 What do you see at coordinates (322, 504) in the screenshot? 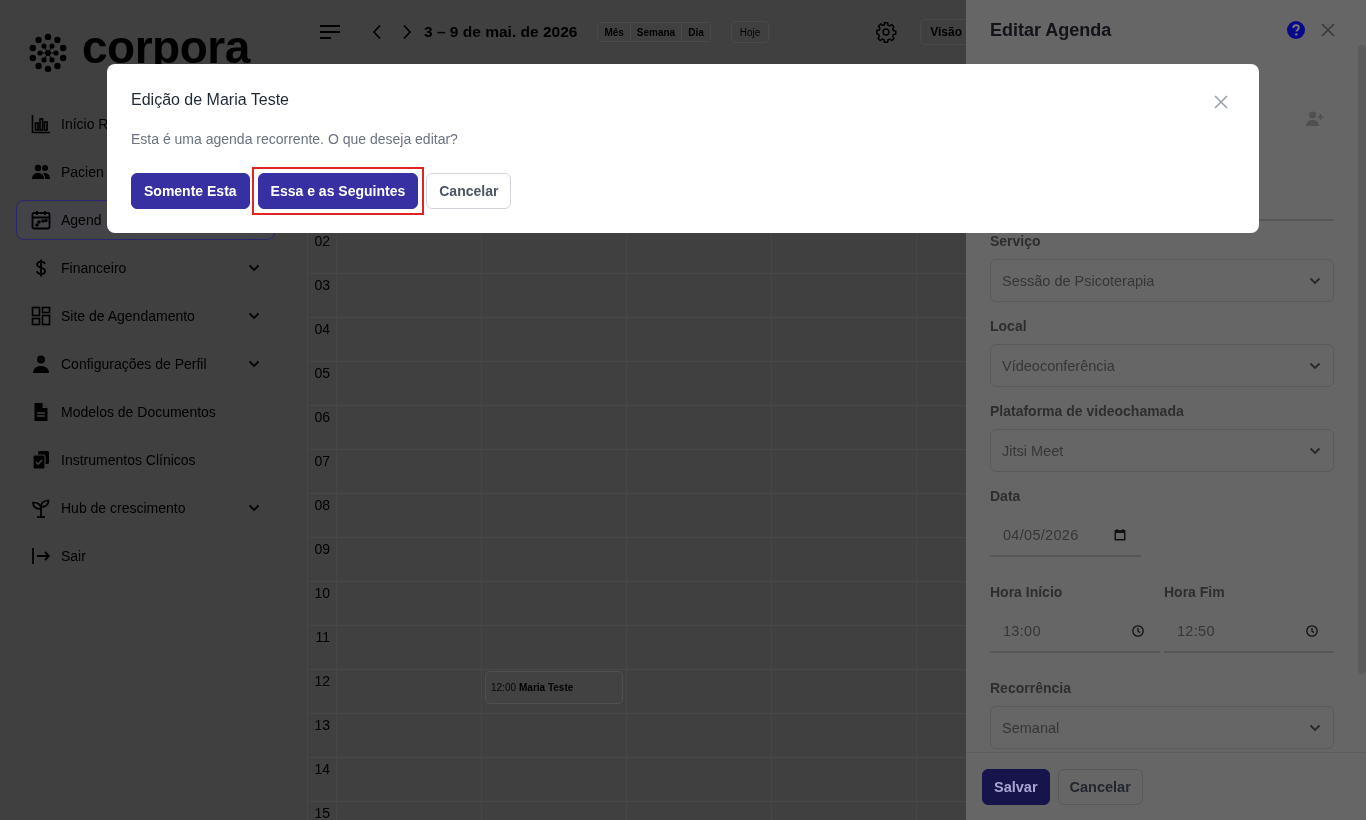
I see `hour-label: 08` at bounding box center [322, 504].